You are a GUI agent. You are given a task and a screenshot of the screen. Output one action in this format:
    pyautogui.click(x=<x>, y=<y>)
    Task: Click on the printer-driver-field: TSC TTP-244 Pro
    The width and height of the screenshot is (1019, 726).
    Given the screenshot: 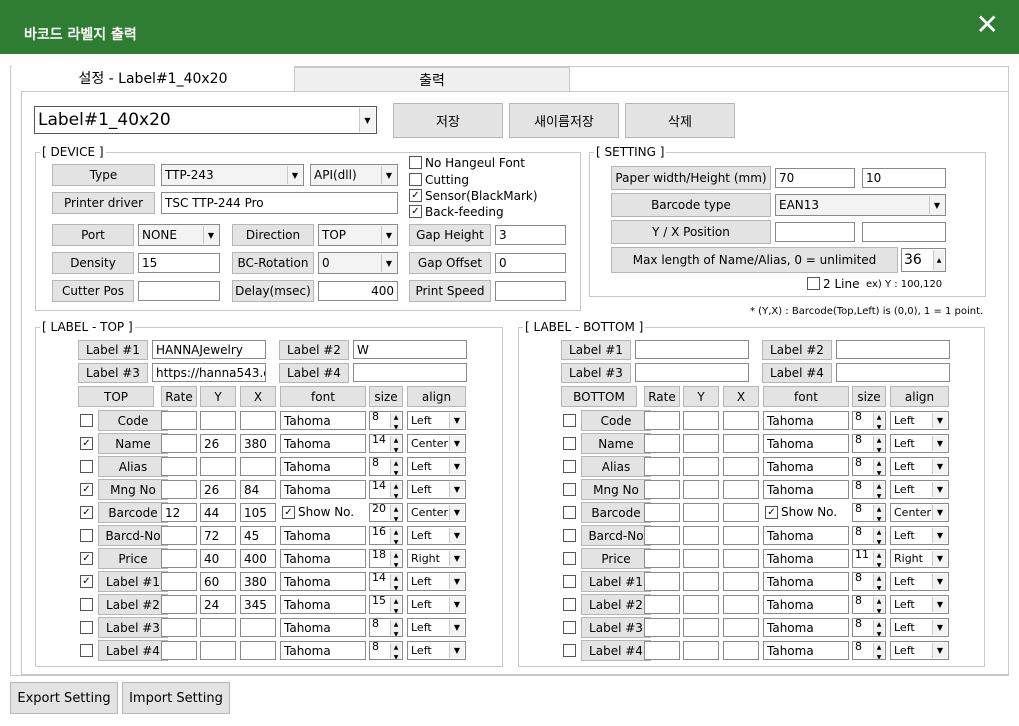 What is the action you would take?
    pyautogui.click(x=279, y=203)
    